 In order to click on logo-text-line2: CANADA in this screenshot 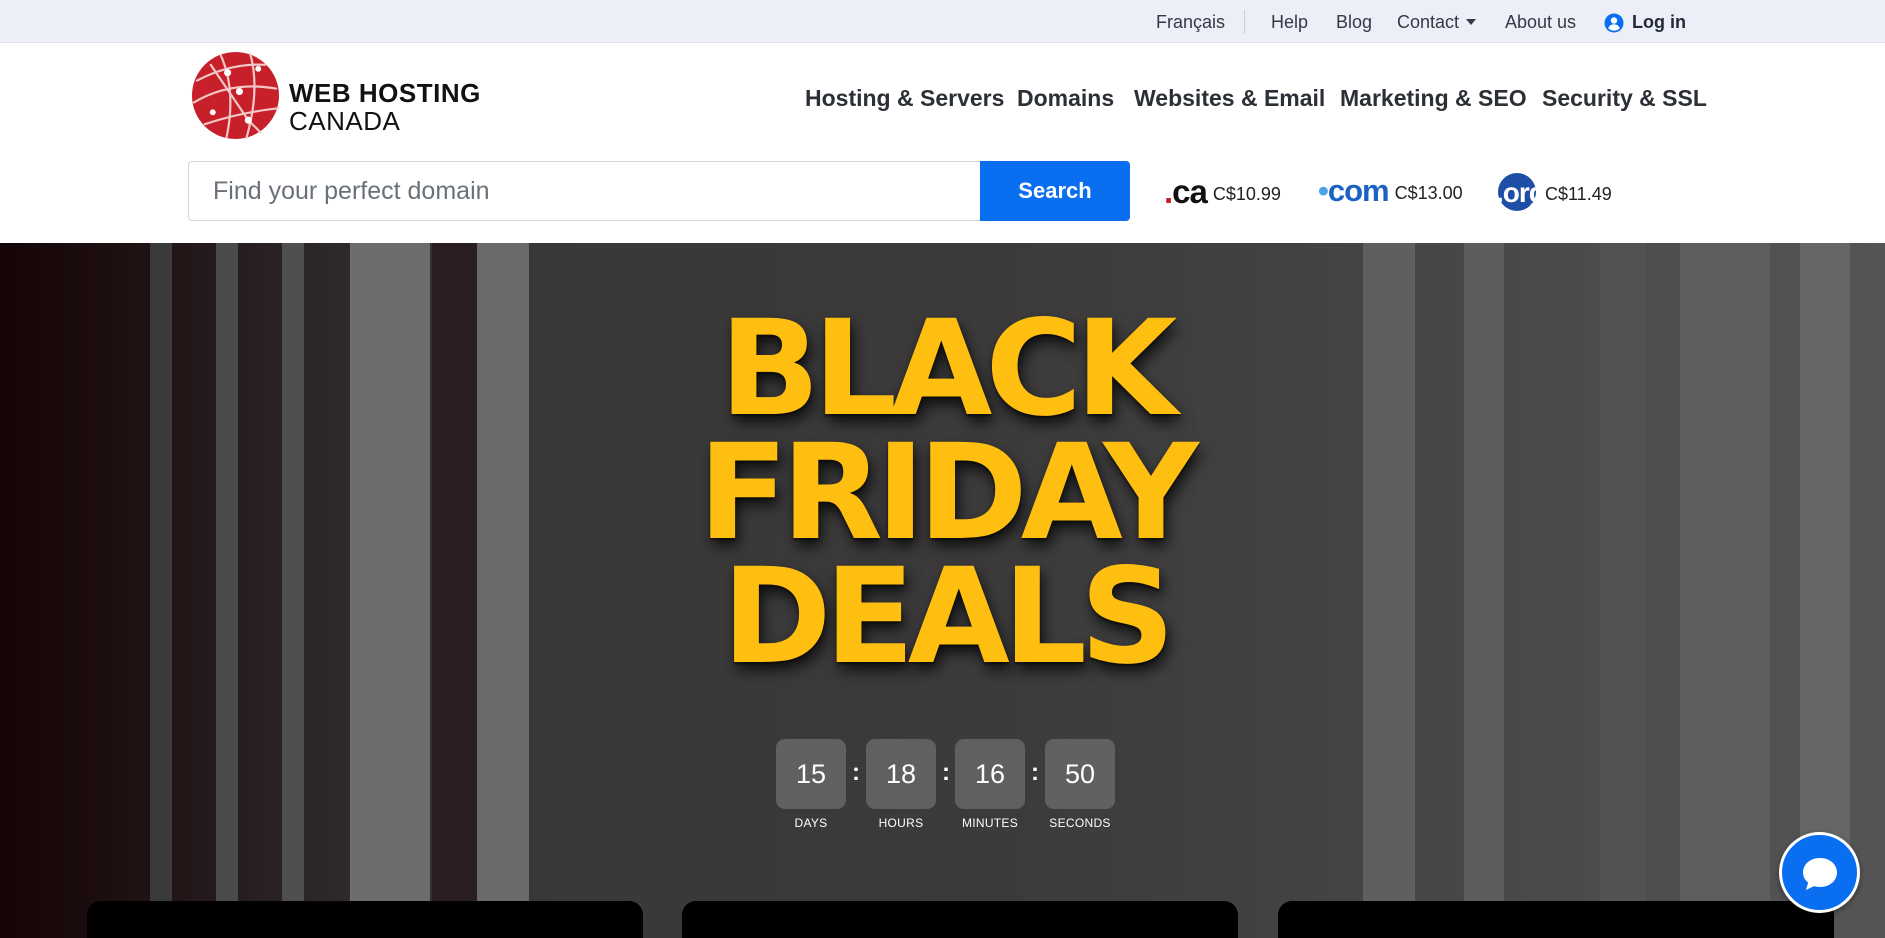, I will do `click(345, 121)`.